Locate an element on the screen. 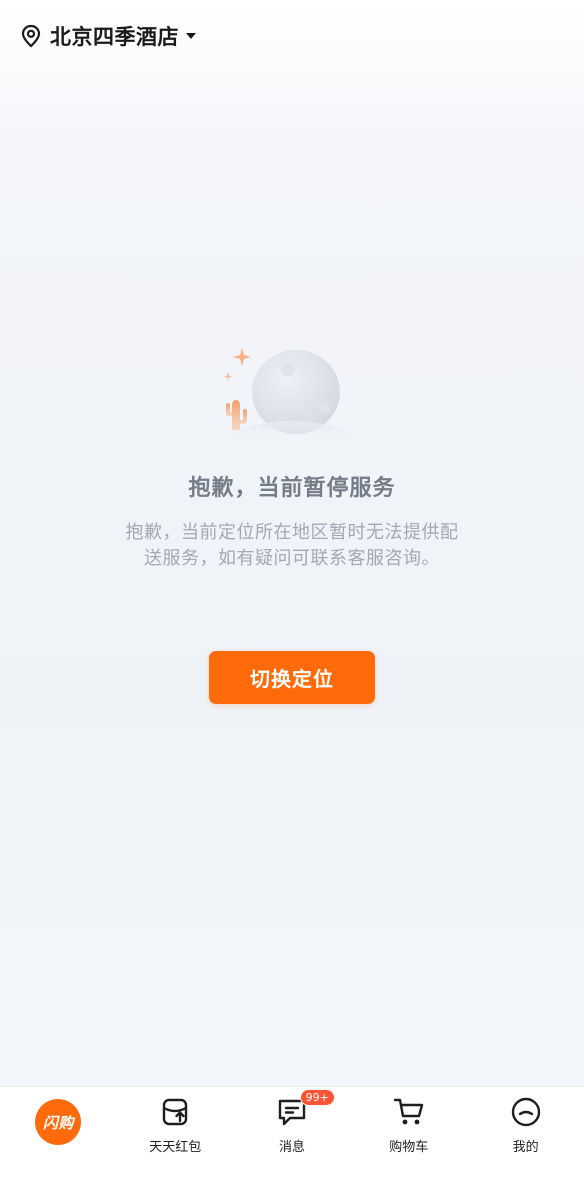 The height and width of the screenshot is (1200, 584). tab-shangou-label: 闪购 is located at coordinates (58, 1122).